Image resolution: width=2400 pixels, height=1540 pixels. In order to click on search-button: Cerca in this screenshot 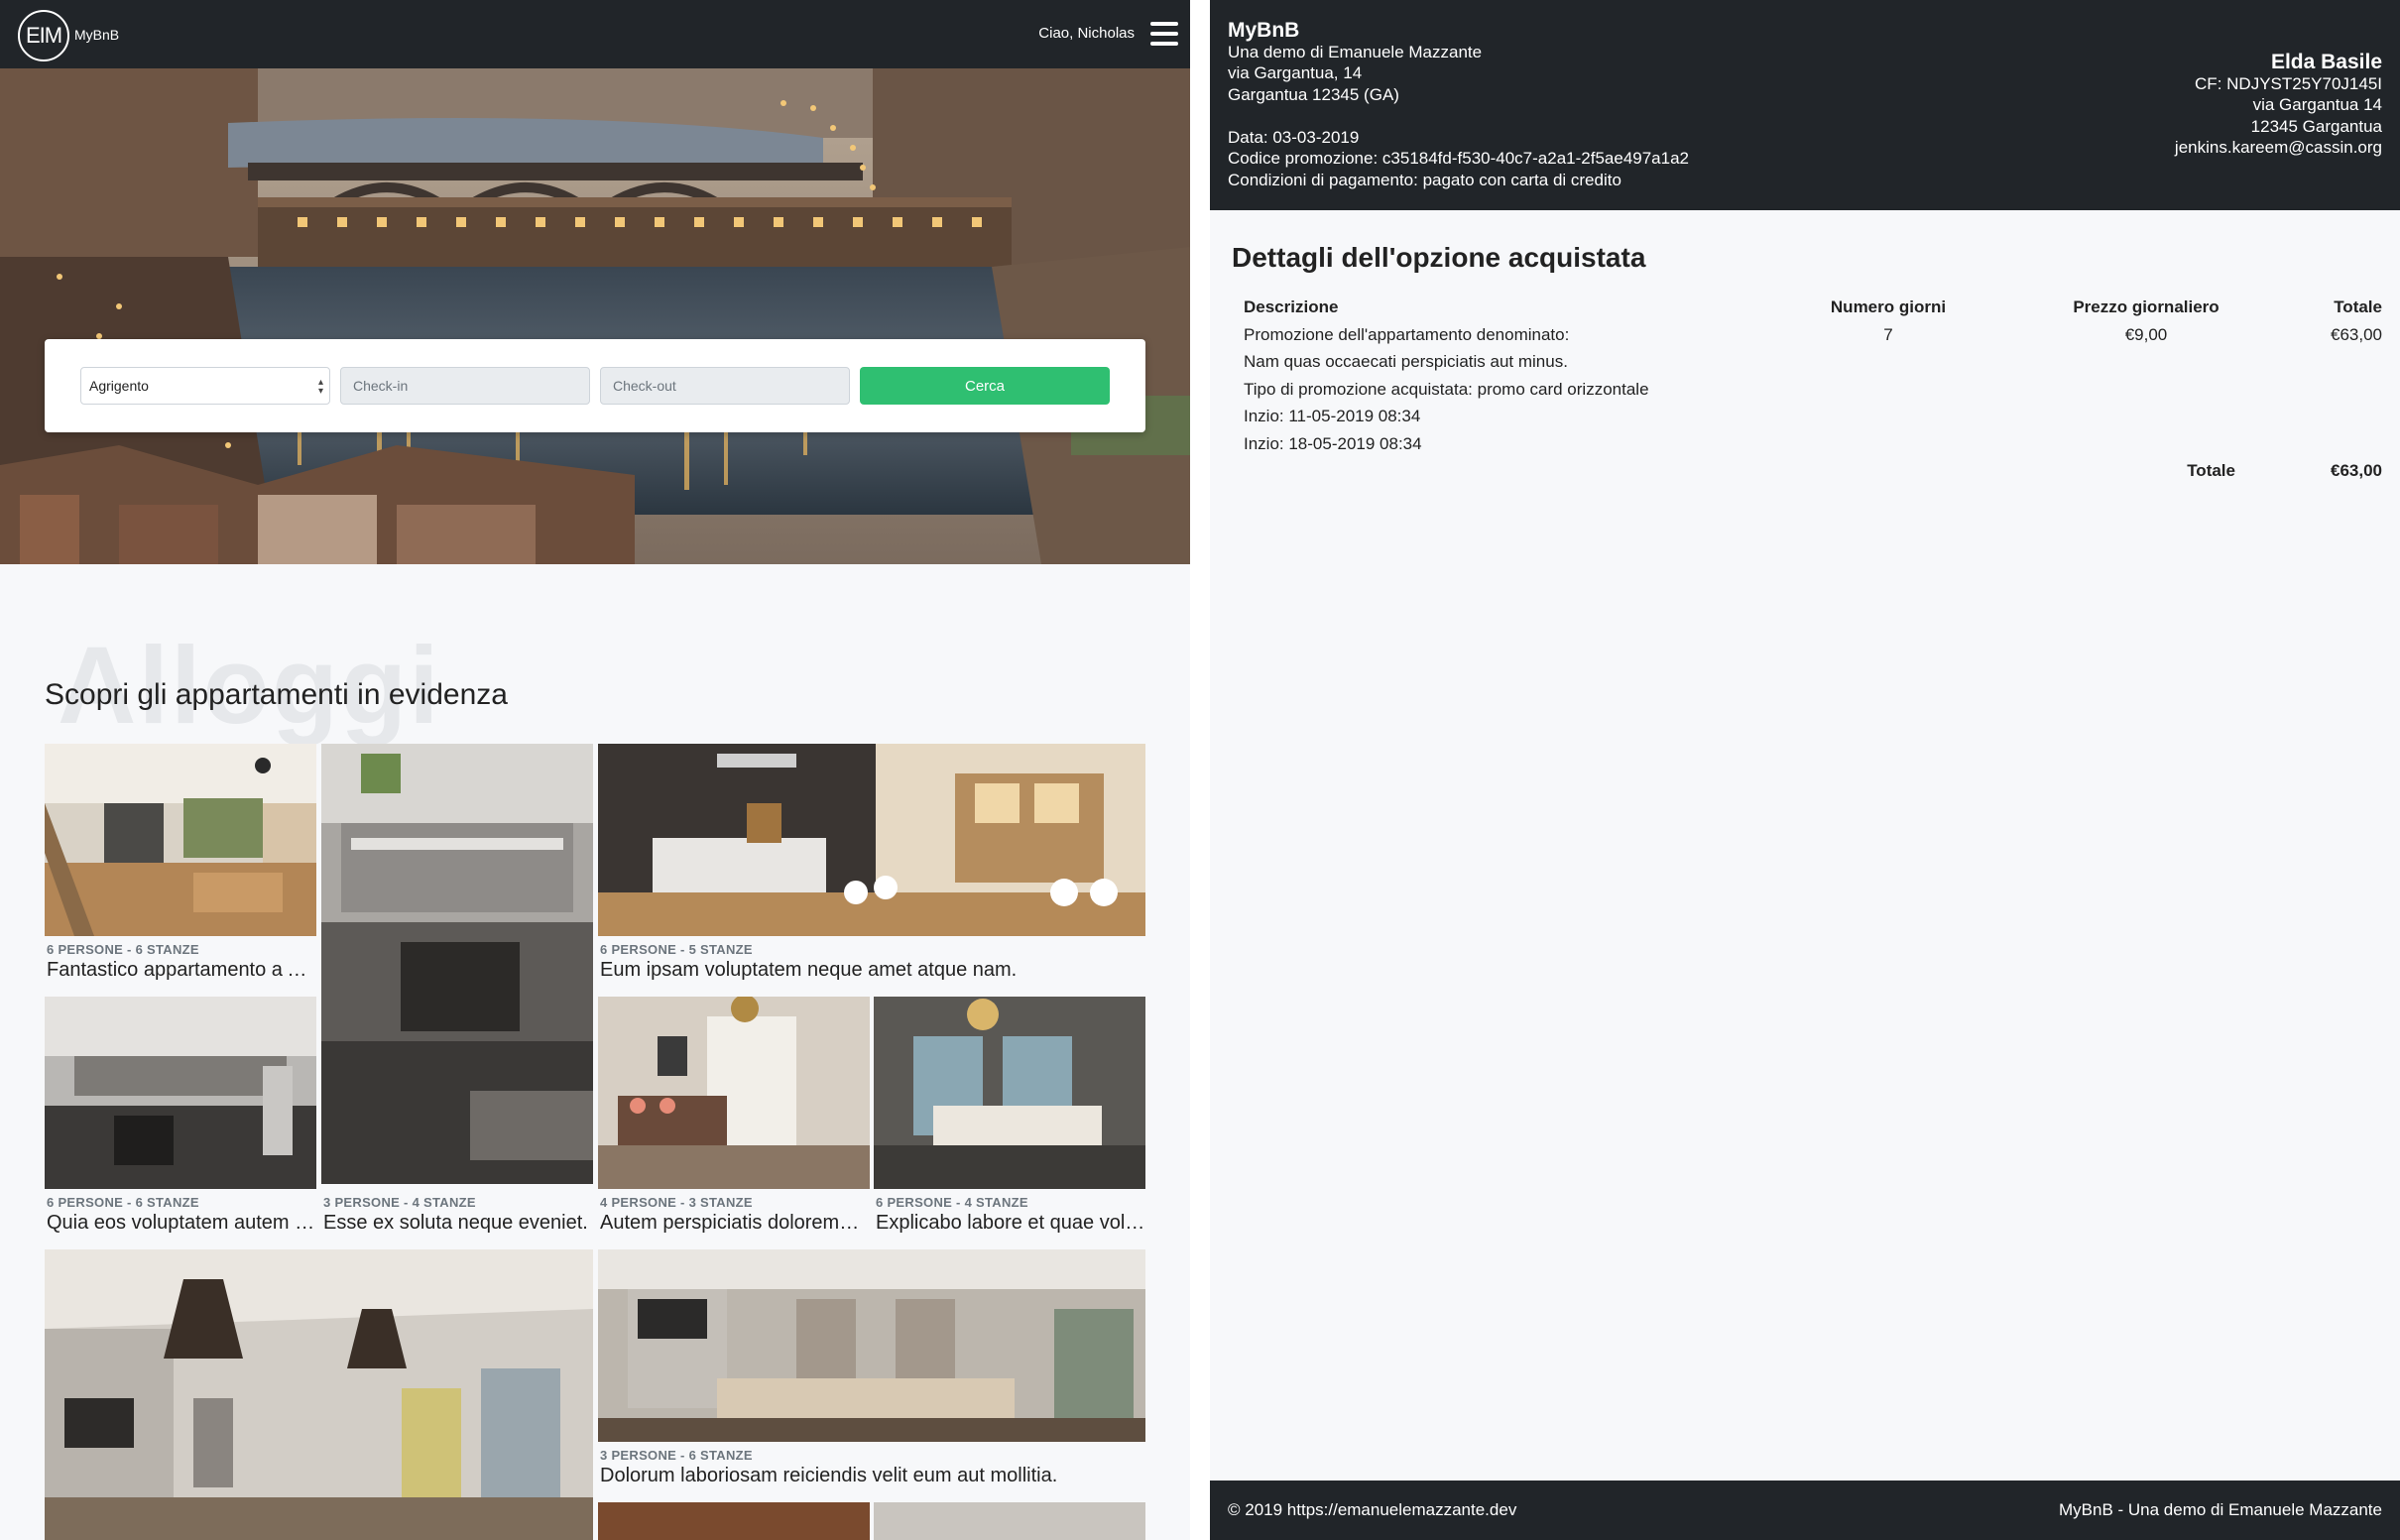, I will do `click(985, 386)`.